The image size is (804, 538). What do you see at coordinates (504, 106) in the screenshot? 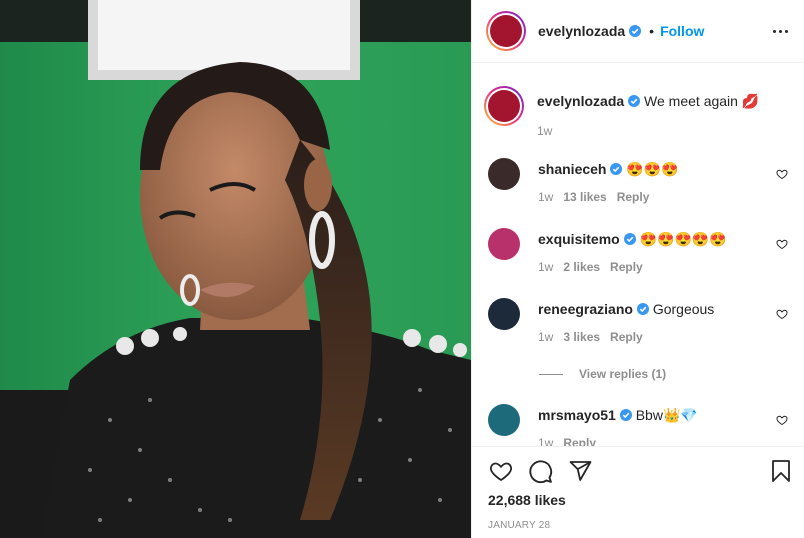
I see `caption-avatar` at bounding box center [504, 106].